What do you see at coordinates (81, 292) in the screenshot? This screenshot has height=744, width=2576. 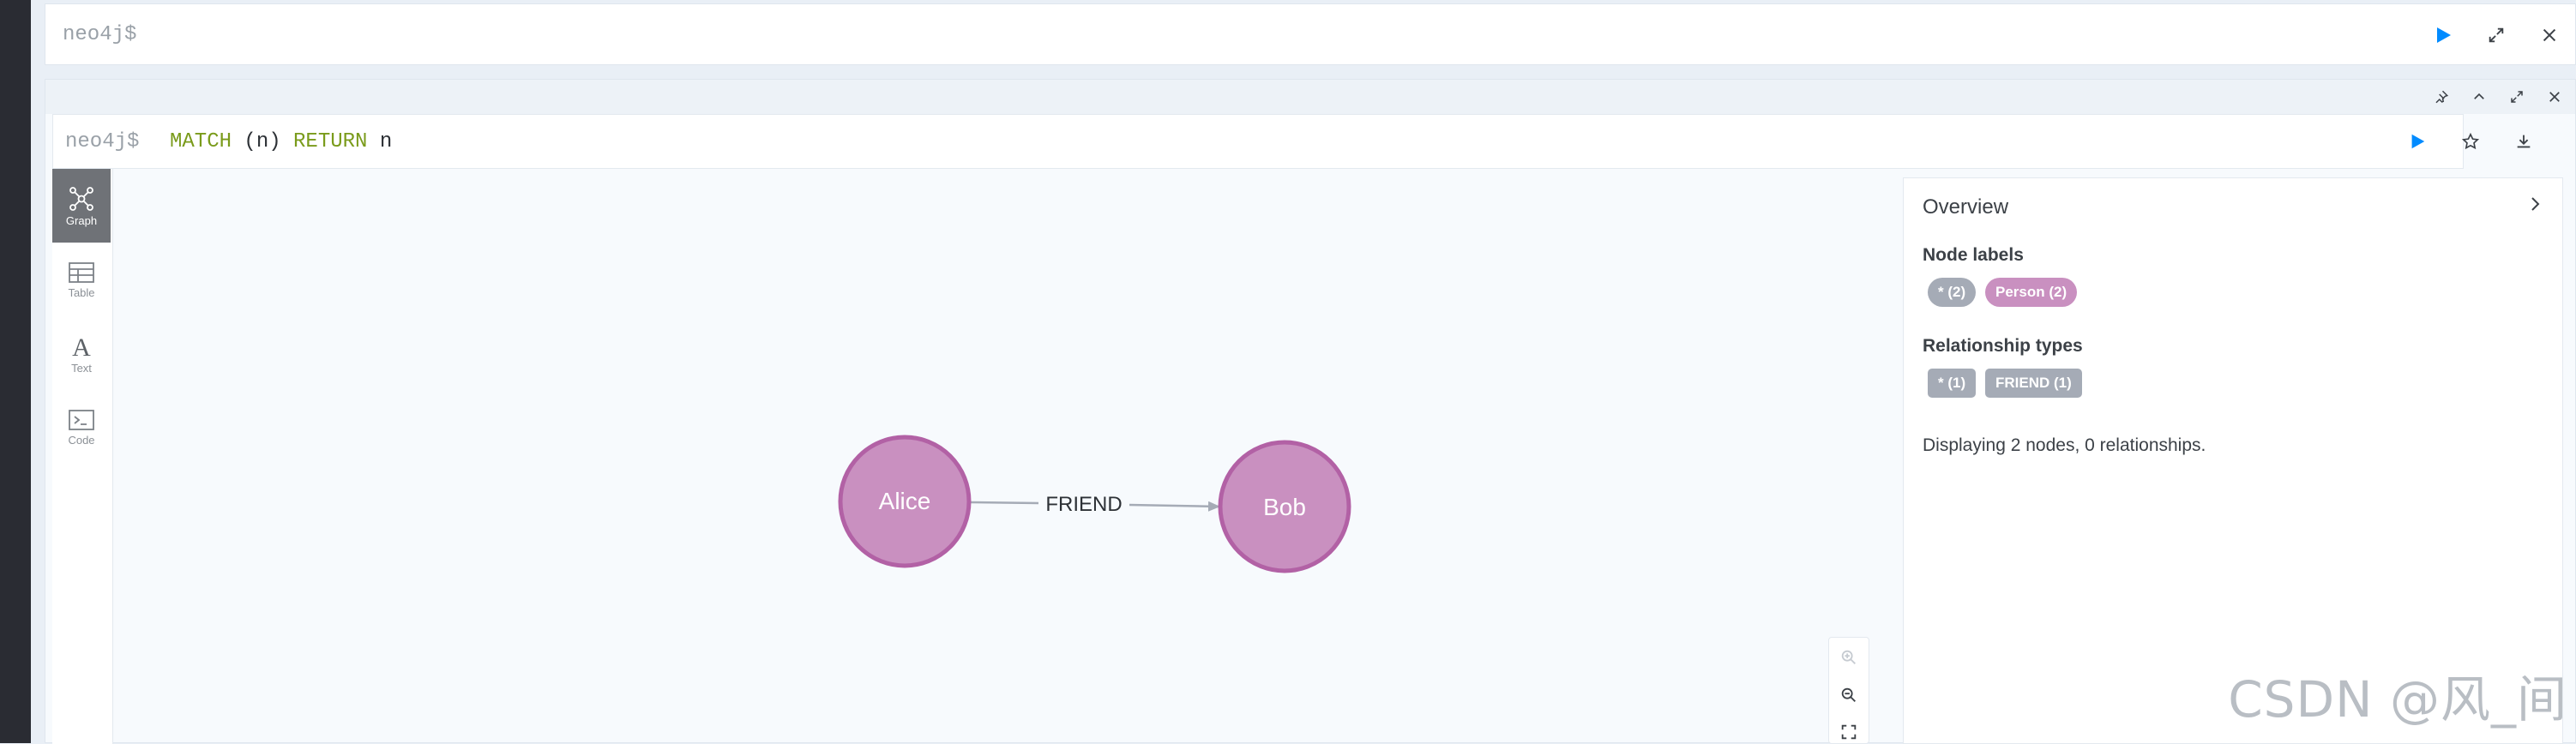 I see `tab-table-label: Table` at bounding box center [81, 292].